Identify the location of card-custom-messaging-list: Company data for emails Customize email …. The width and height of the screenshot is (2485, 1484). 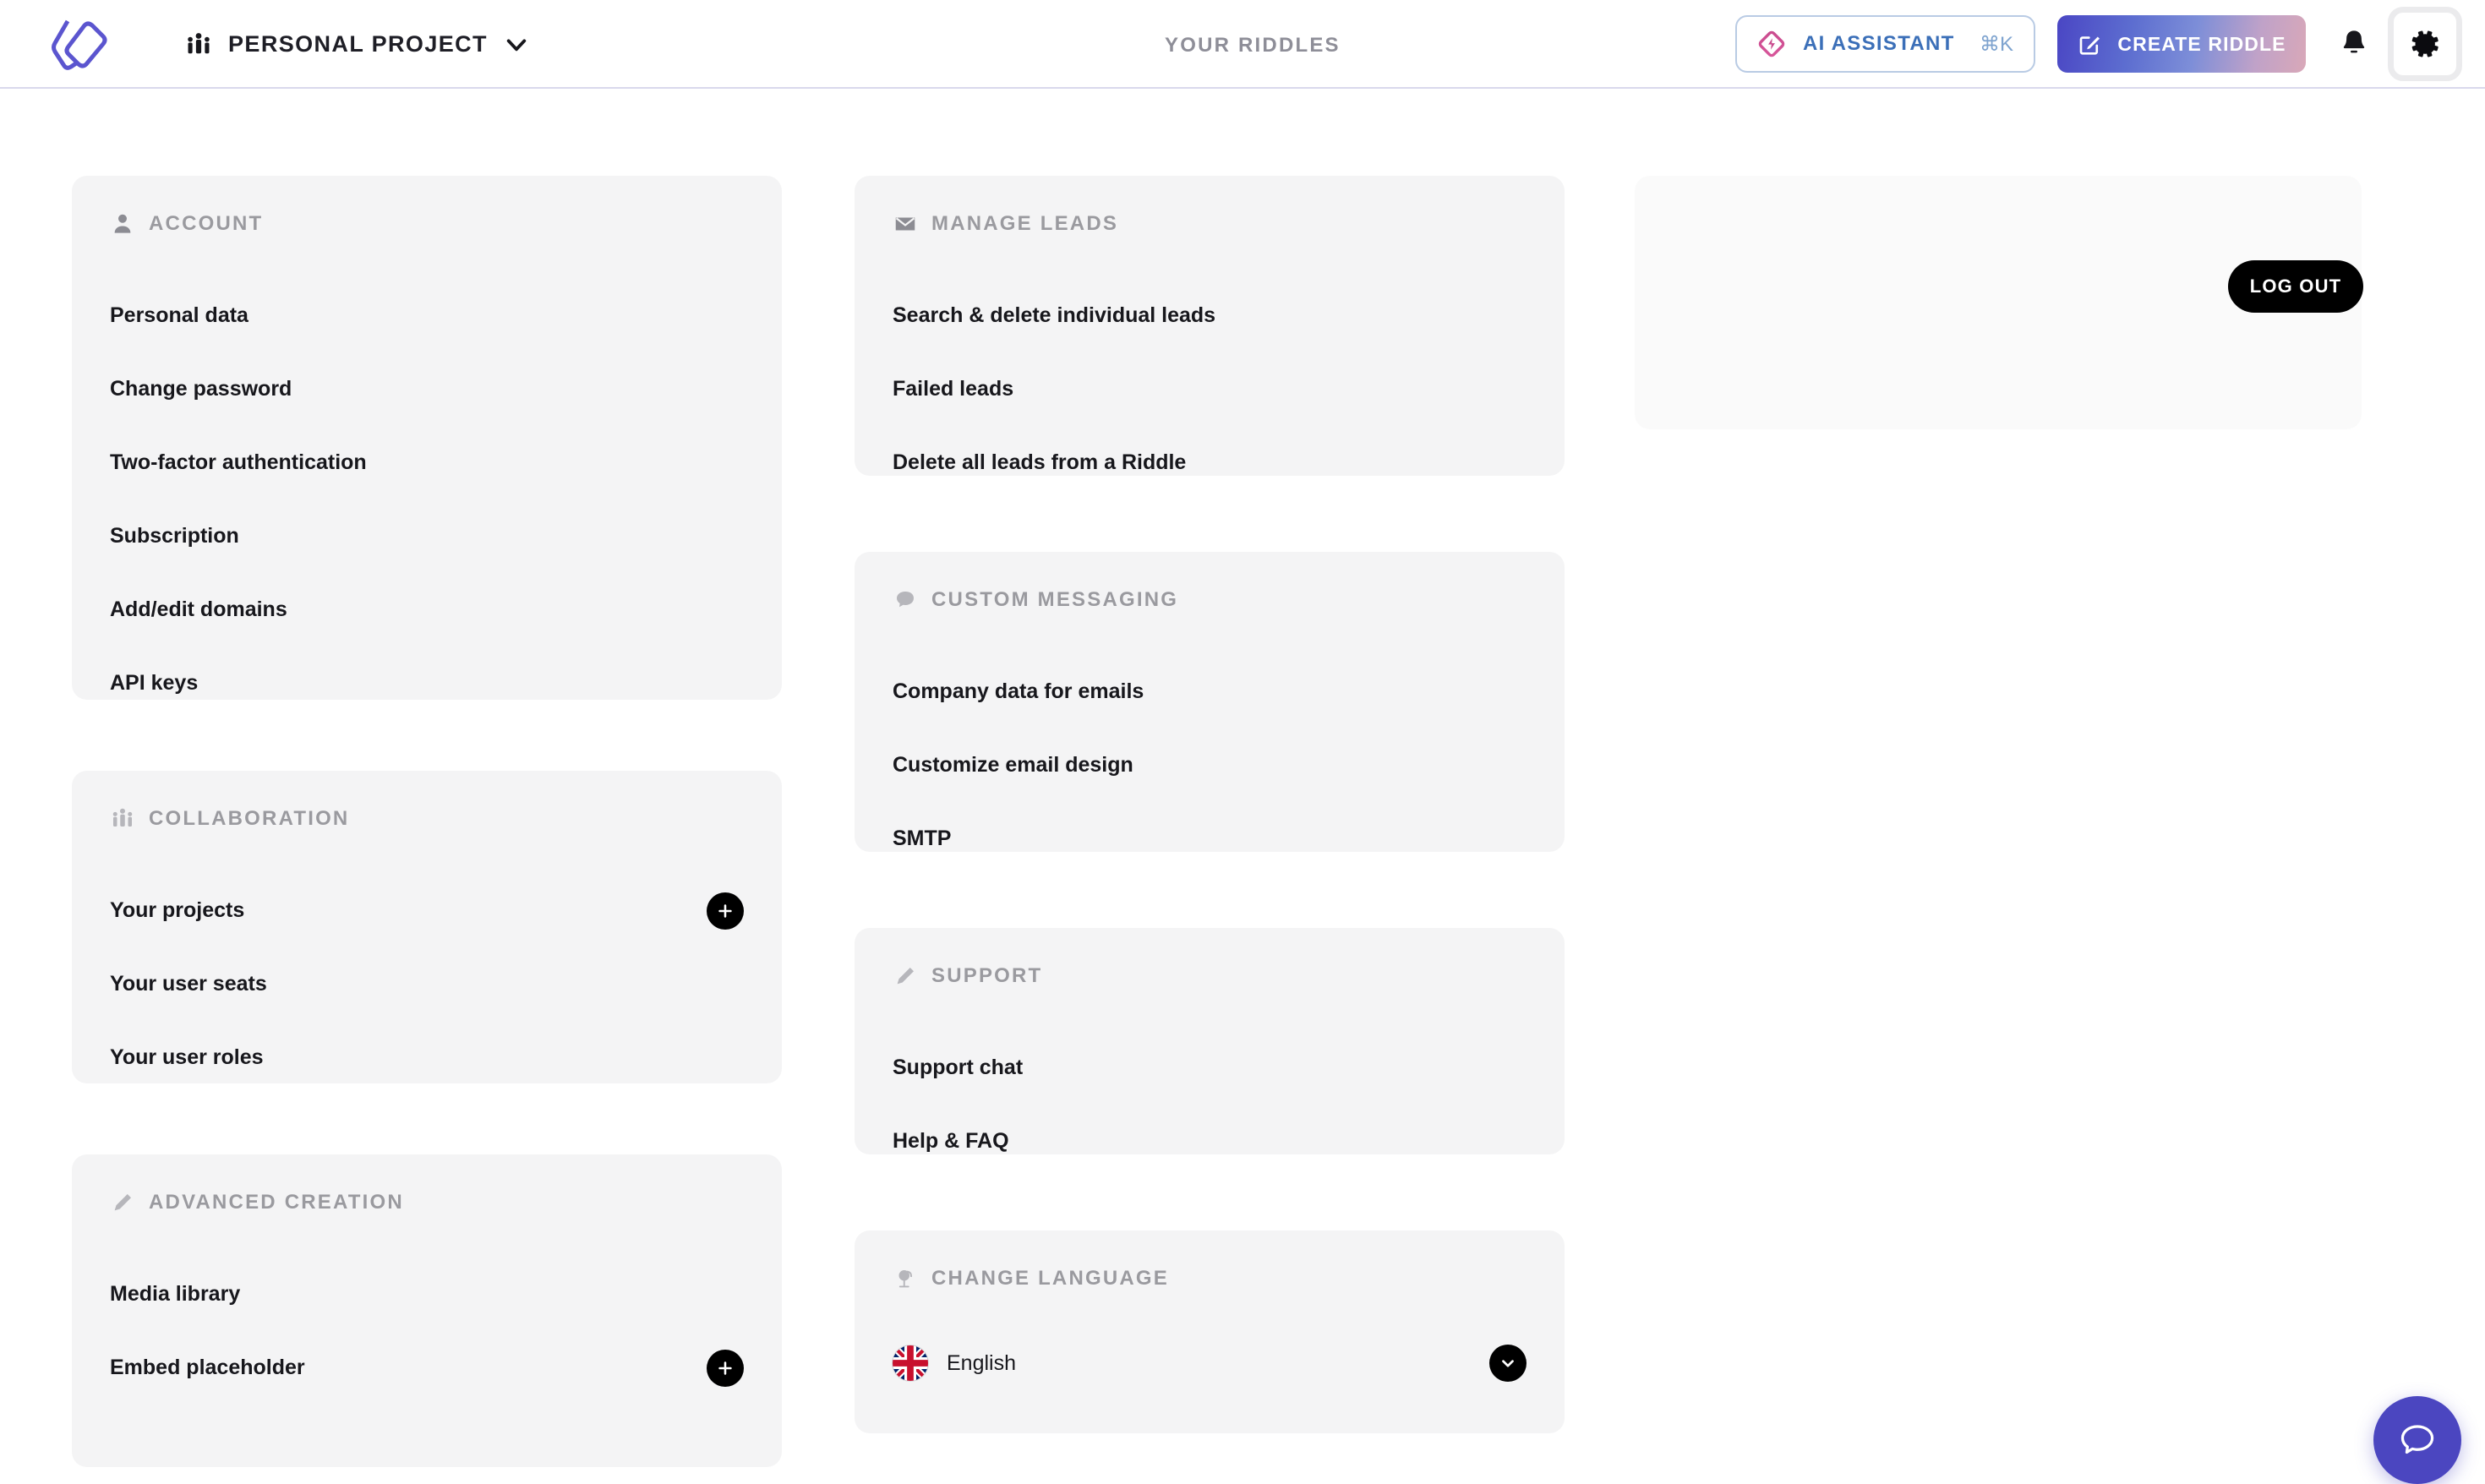
(1210, 766).